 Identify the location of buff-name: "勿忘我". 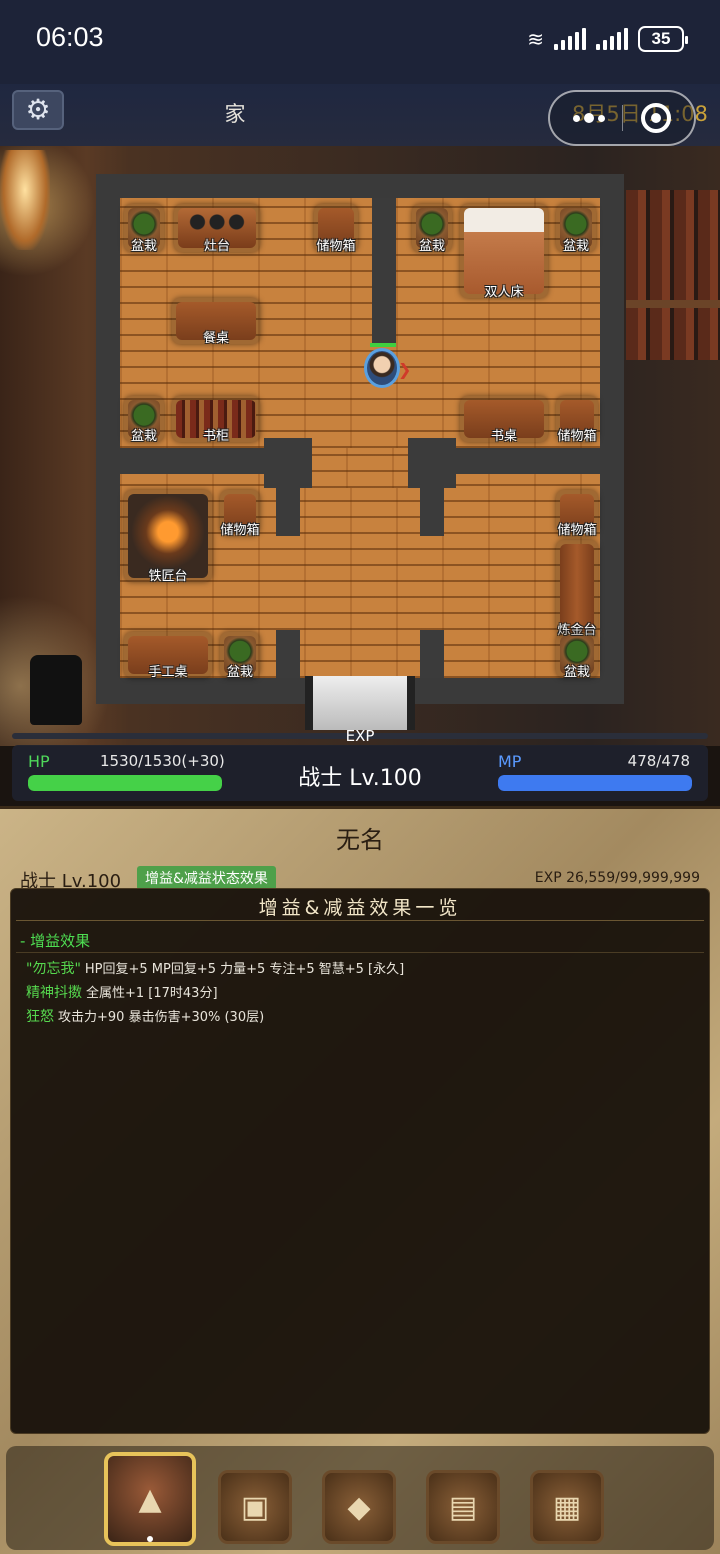
(53, 969).